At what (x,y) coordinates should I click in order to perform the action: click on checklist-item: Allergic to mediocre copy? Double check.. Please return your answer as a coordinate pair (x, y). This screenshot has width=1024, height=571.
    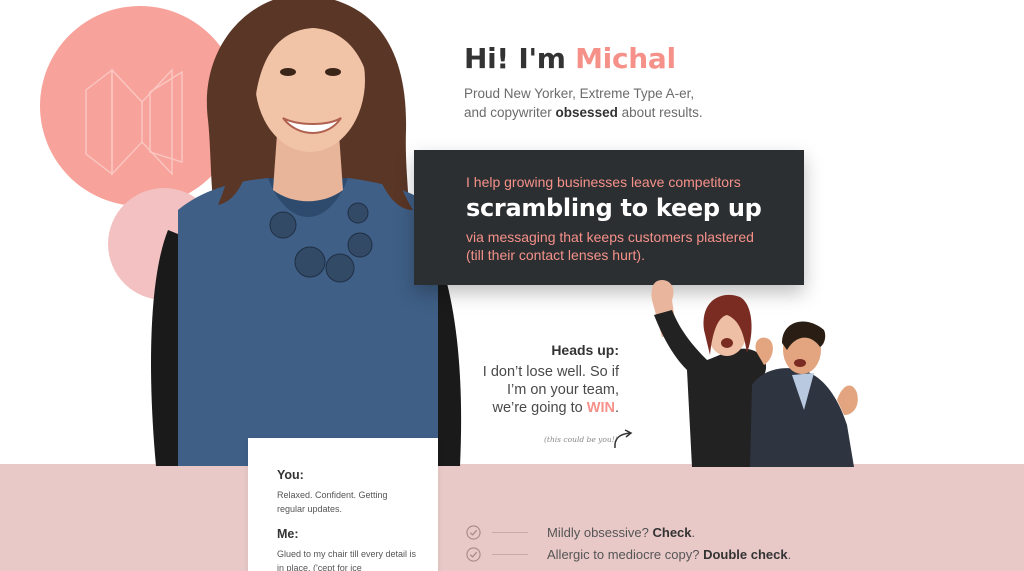
    Looking at the image, I should click on (628, 554).